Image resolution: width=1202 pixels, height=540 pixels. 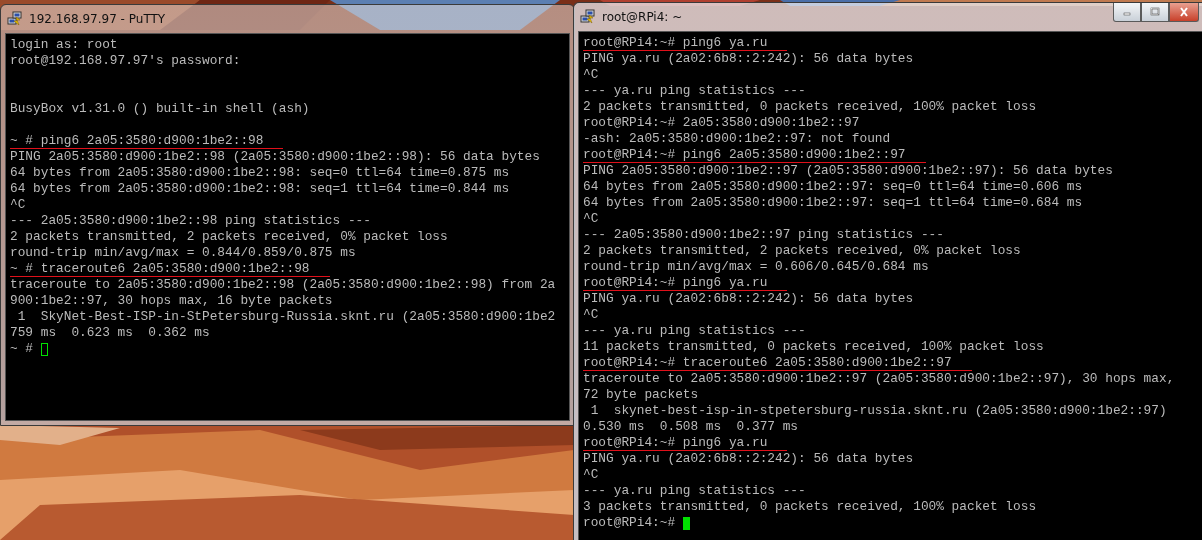 What do you see at coordinates (160, 109) in the screenshot?
I see `terminal-line: BusyBox v1.31.0 () built-in shell (ash)` at bounding box center [160, 109].